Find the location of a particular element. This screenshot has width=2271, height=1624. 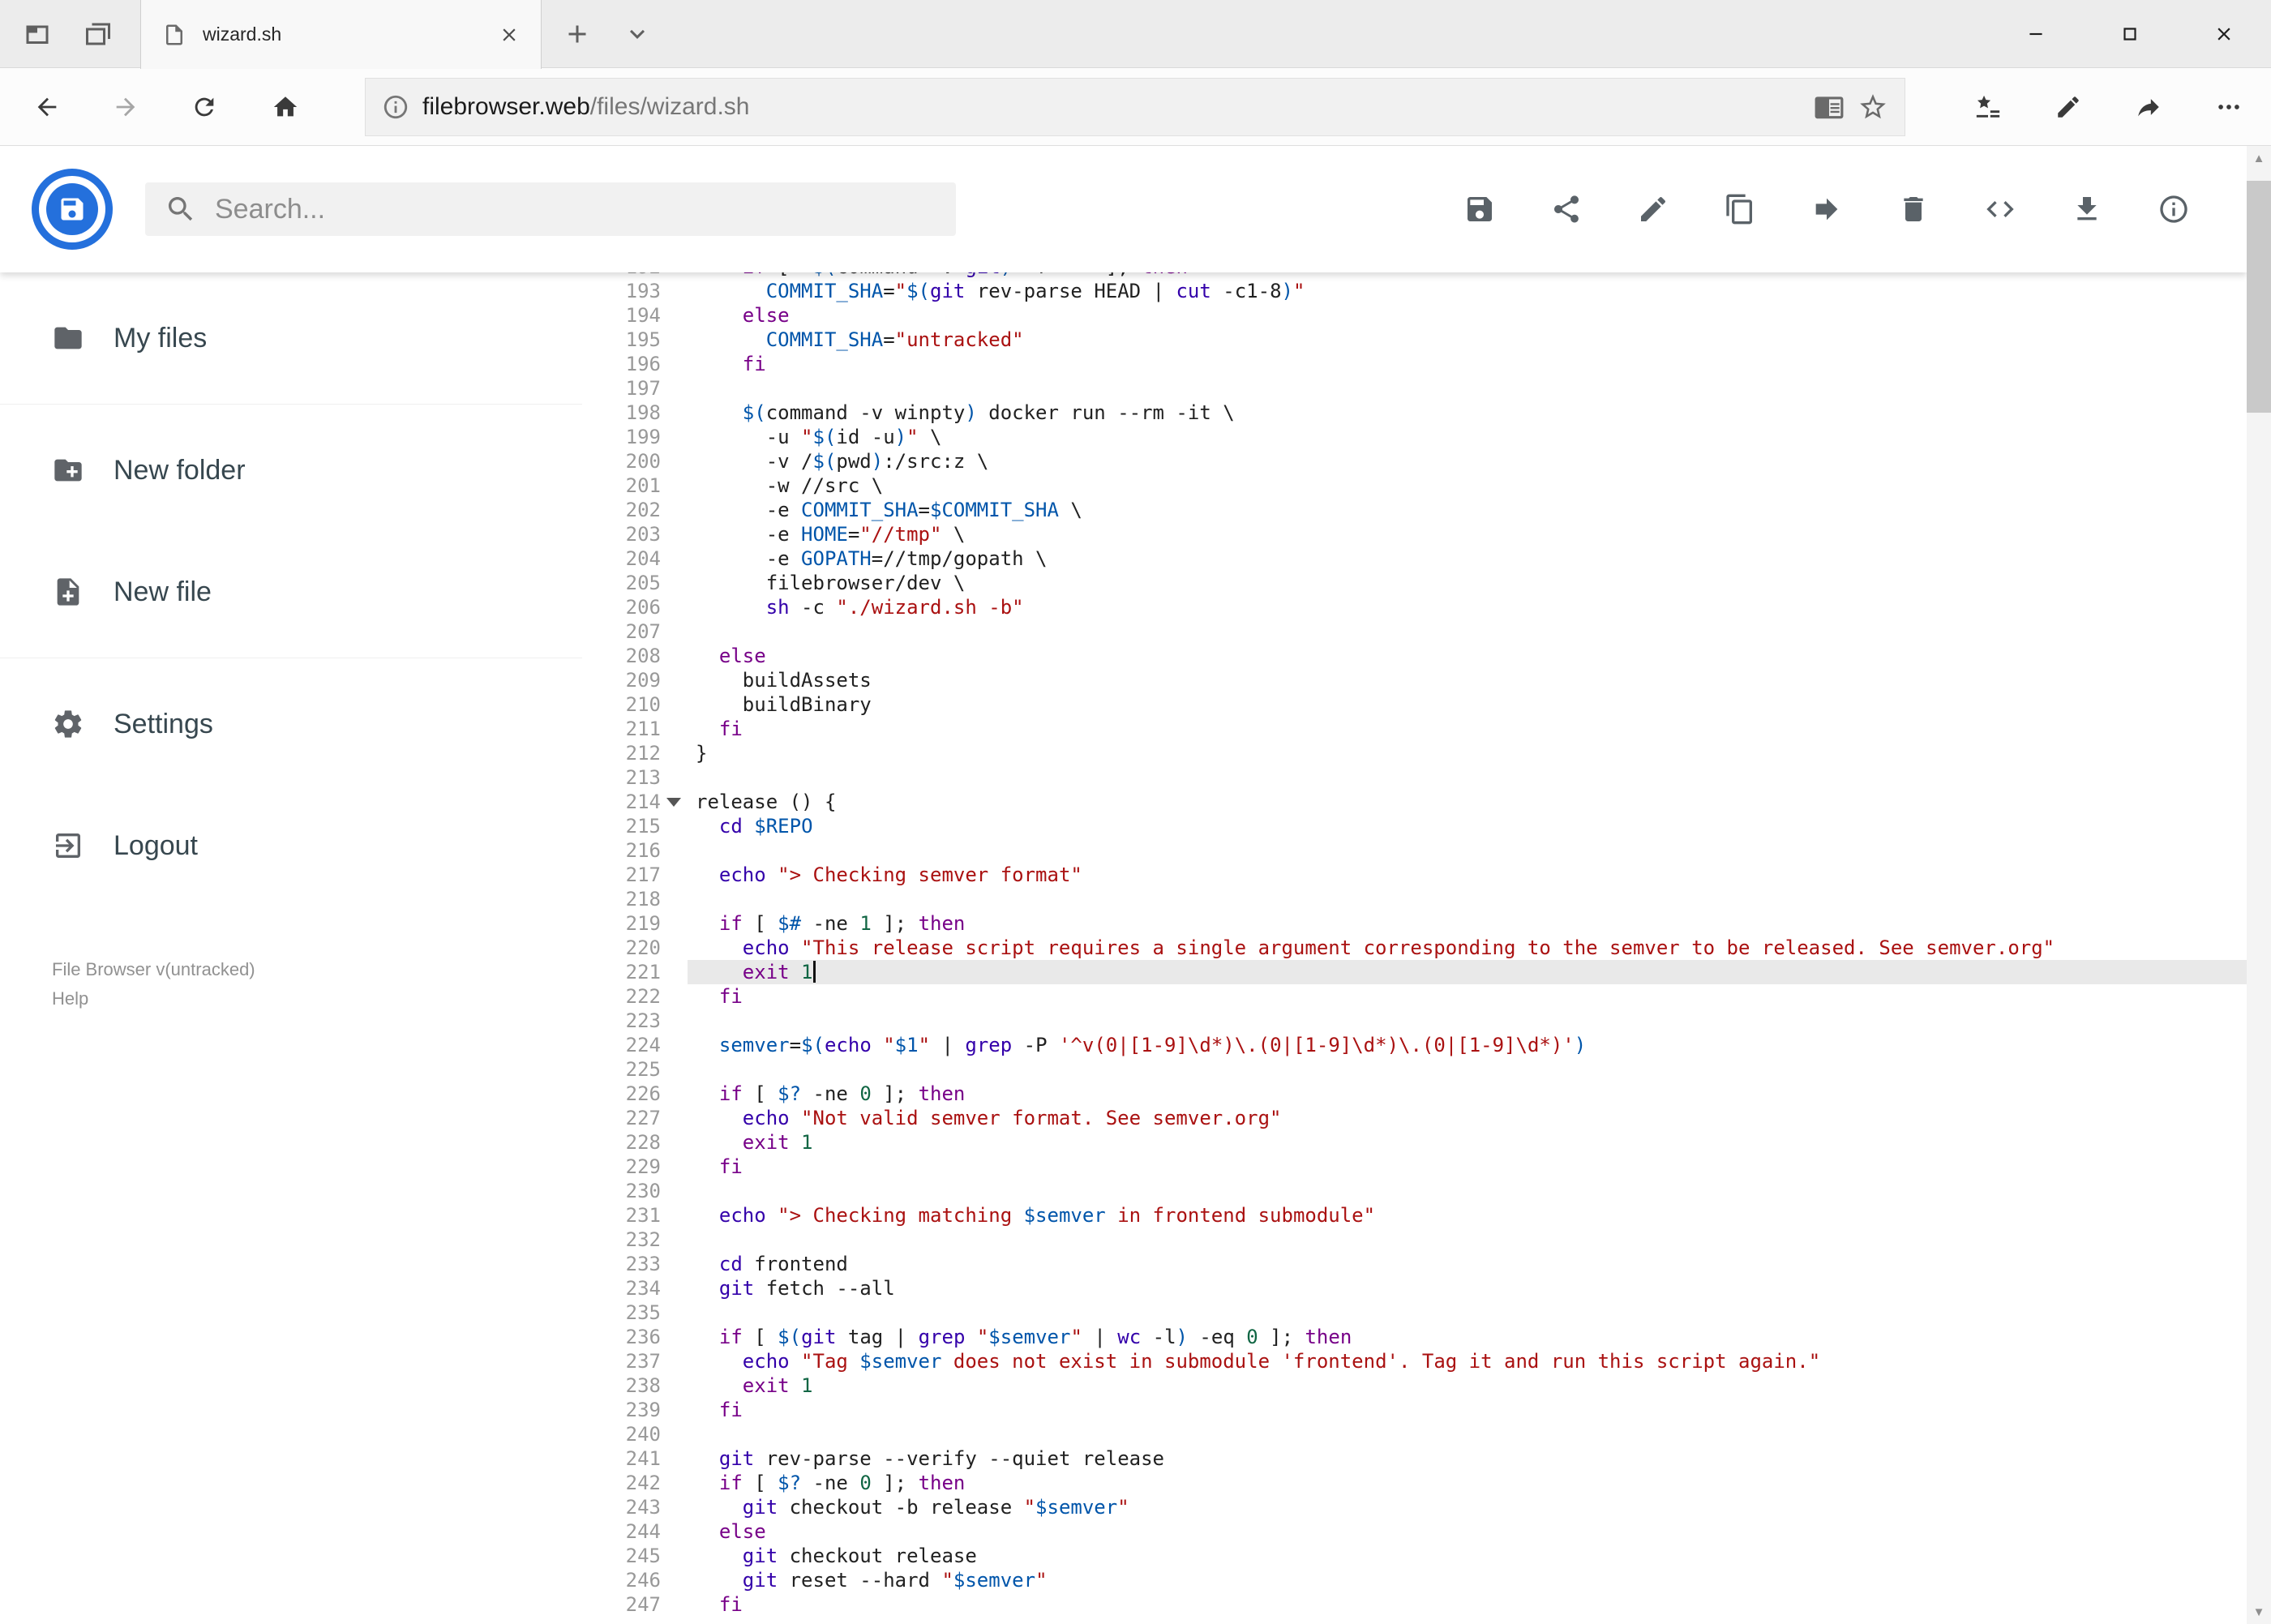

reading-view-icon is located at coordinates (1830, 107).